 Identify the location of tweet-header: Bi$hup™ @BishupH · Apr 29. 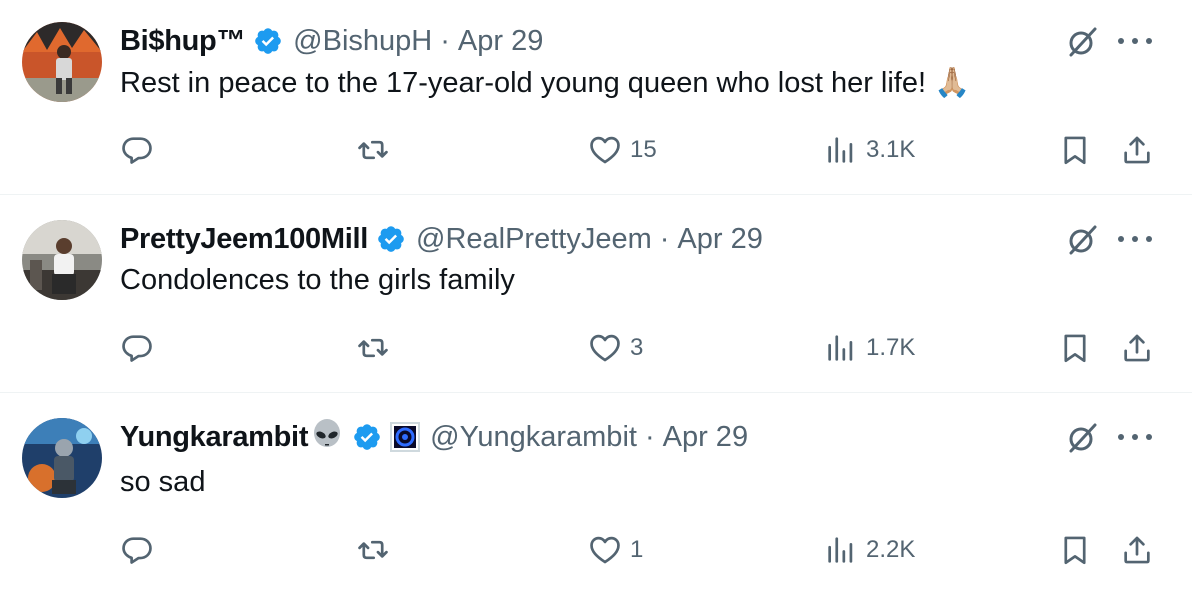
(331, 41).